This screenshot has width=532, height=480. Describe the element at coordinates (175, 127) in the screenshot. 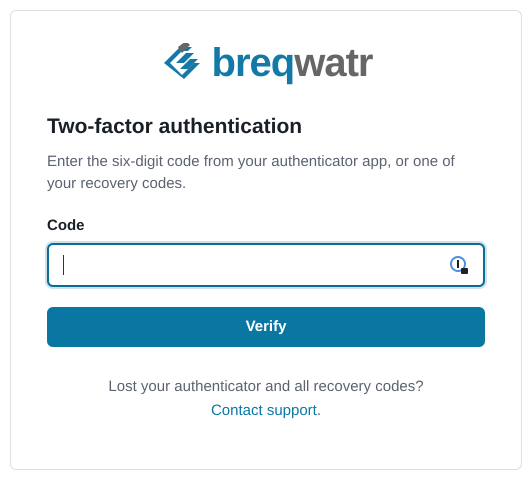

I see `heading: Two-factor authentication` at that location.